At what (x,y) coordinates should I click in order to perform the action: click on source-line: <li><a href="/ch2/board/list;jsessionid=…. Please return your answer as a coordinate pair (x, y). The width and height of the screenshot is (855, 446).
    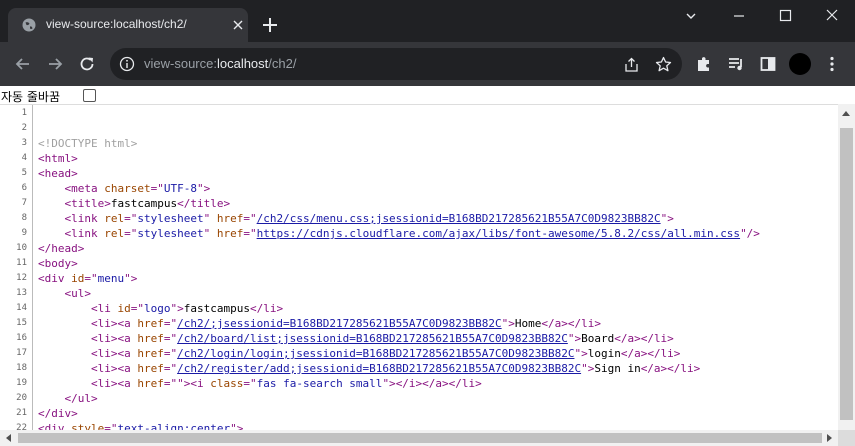
    Looking at the image, I should click on (356, 338).